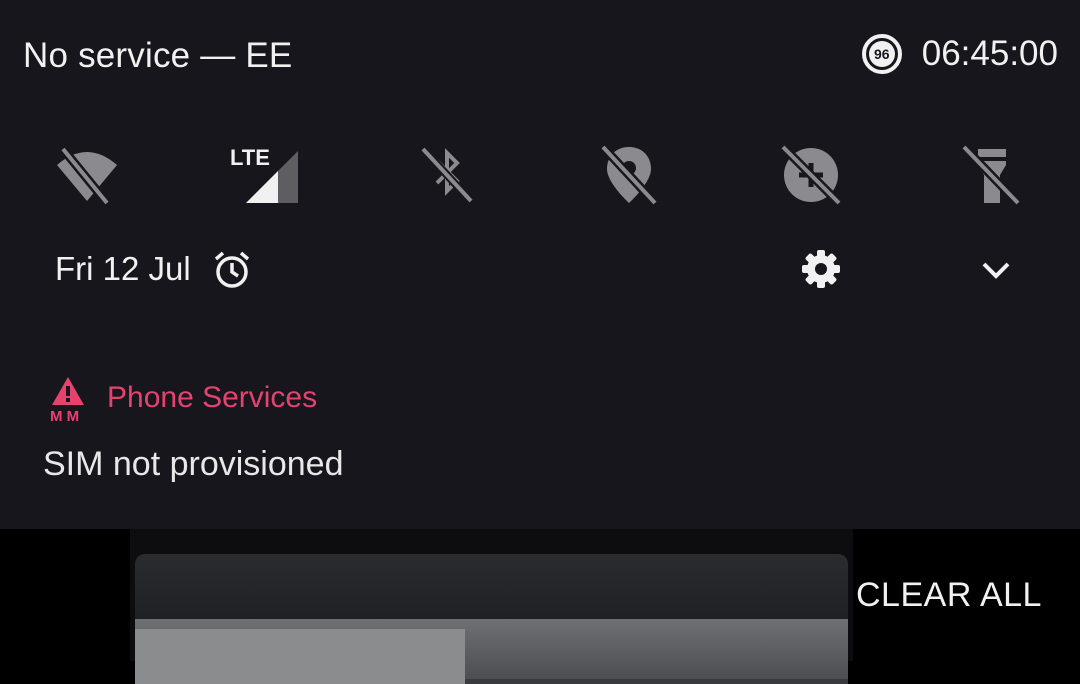 The image size is (1080, 684). I want to click on lte-signal-icon: LTE, so click(264, 174).